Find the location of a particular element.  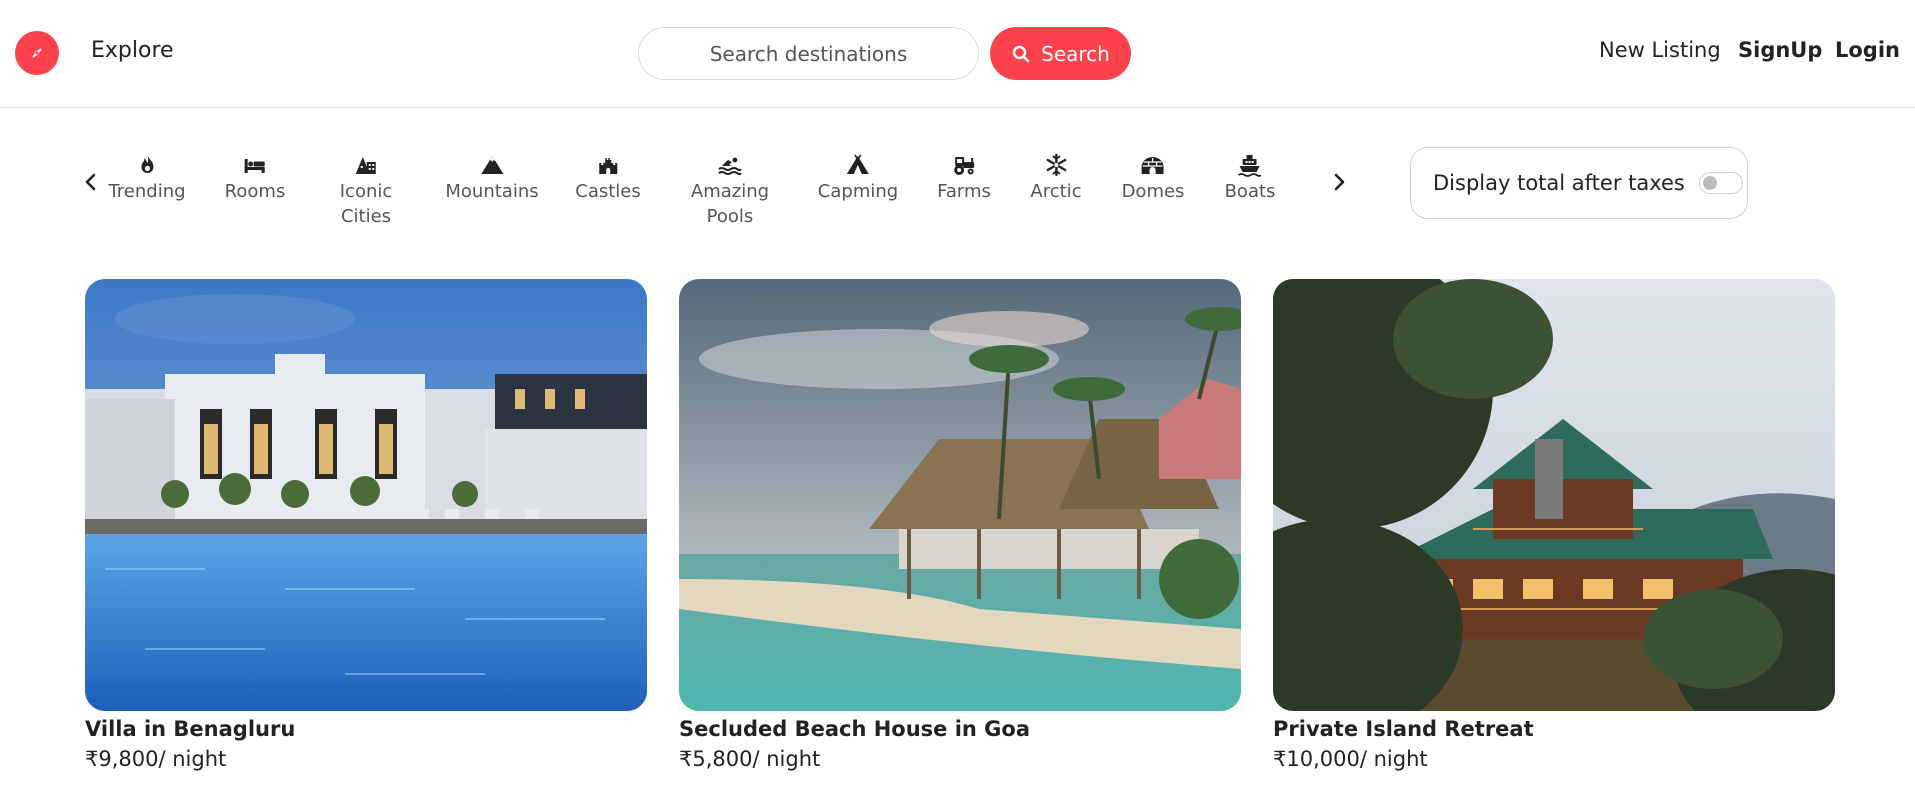

filter-castles: Castles is located at coordinates (608, 178).